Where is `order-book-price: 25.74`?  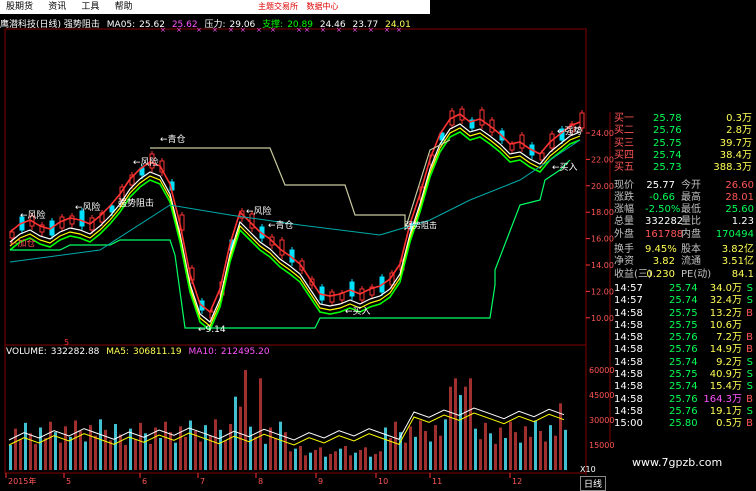 order-book-price: 25.74 is located at coordinates (667, 155).